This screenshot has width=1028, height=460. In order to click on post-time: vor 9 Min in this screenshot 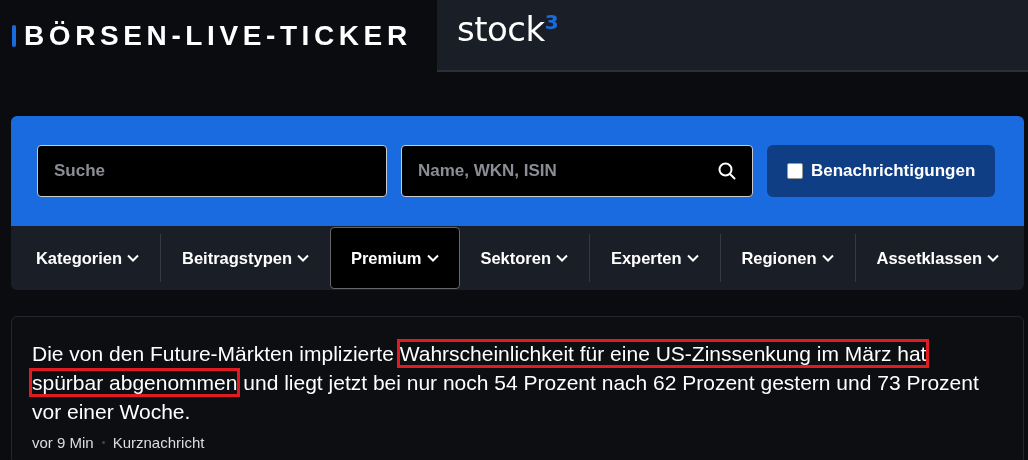, I will do `click(63, 442)`.